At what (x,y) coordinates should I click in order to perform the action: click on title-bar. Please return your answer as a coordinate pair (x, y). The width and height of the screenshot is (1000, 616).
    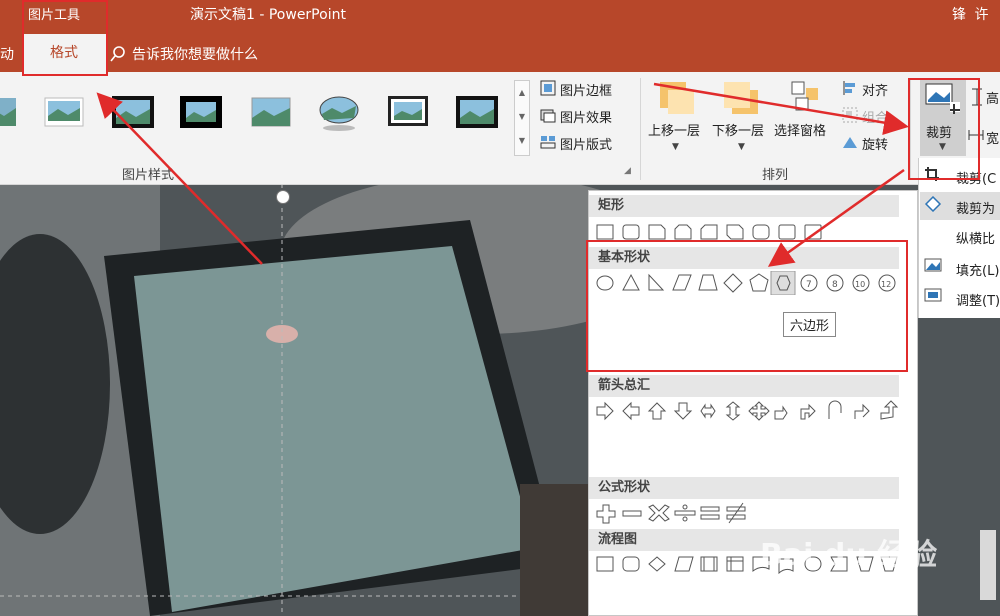
    Looking at the image, I should click on (500, 17).